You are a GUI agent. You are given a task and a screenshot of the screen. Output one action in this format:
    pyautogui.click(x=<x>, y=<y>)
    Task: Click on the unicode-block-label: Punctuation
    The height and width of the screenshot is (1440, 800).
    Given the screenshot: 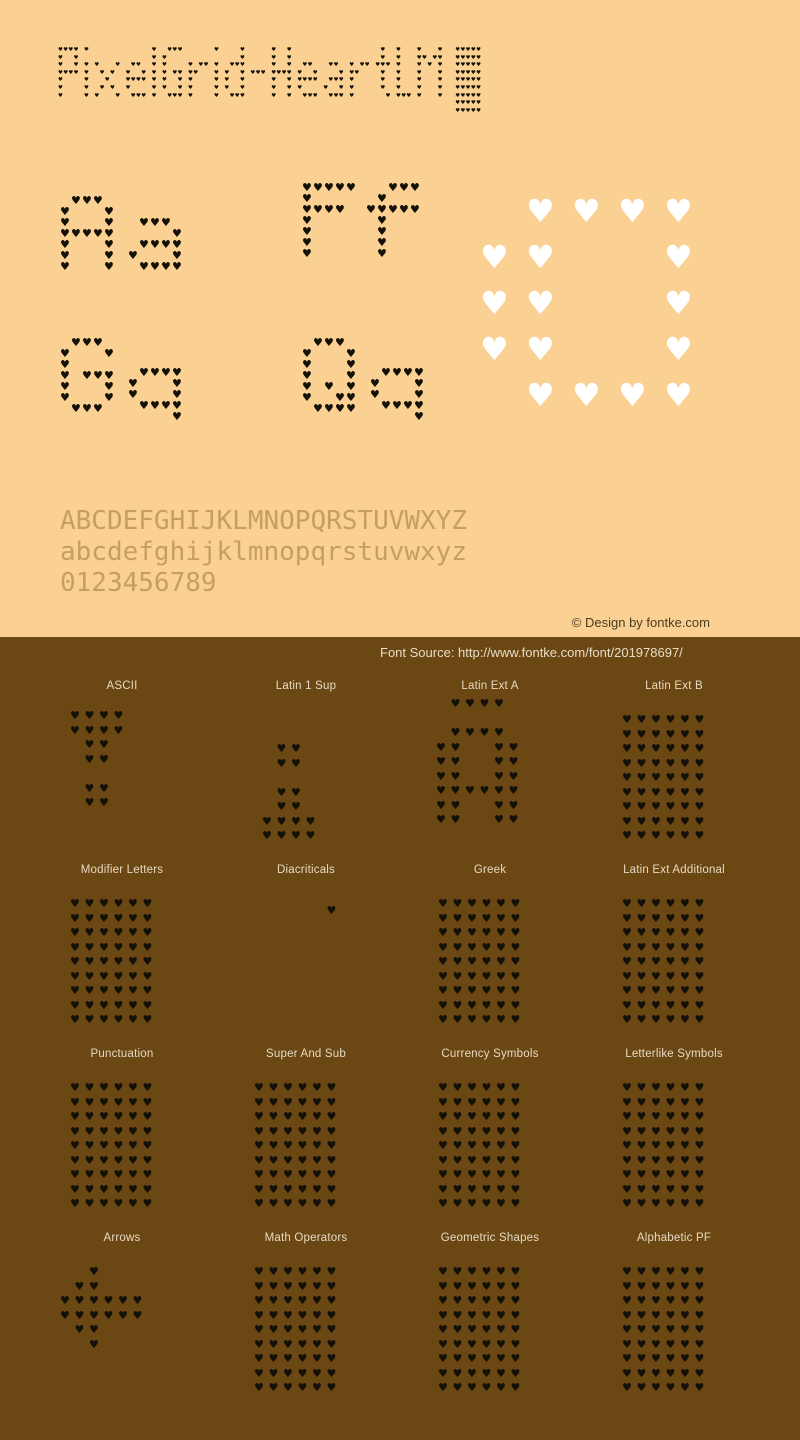 What is the action you would take?
    pyautogui.click(x=122, y=1054)
    